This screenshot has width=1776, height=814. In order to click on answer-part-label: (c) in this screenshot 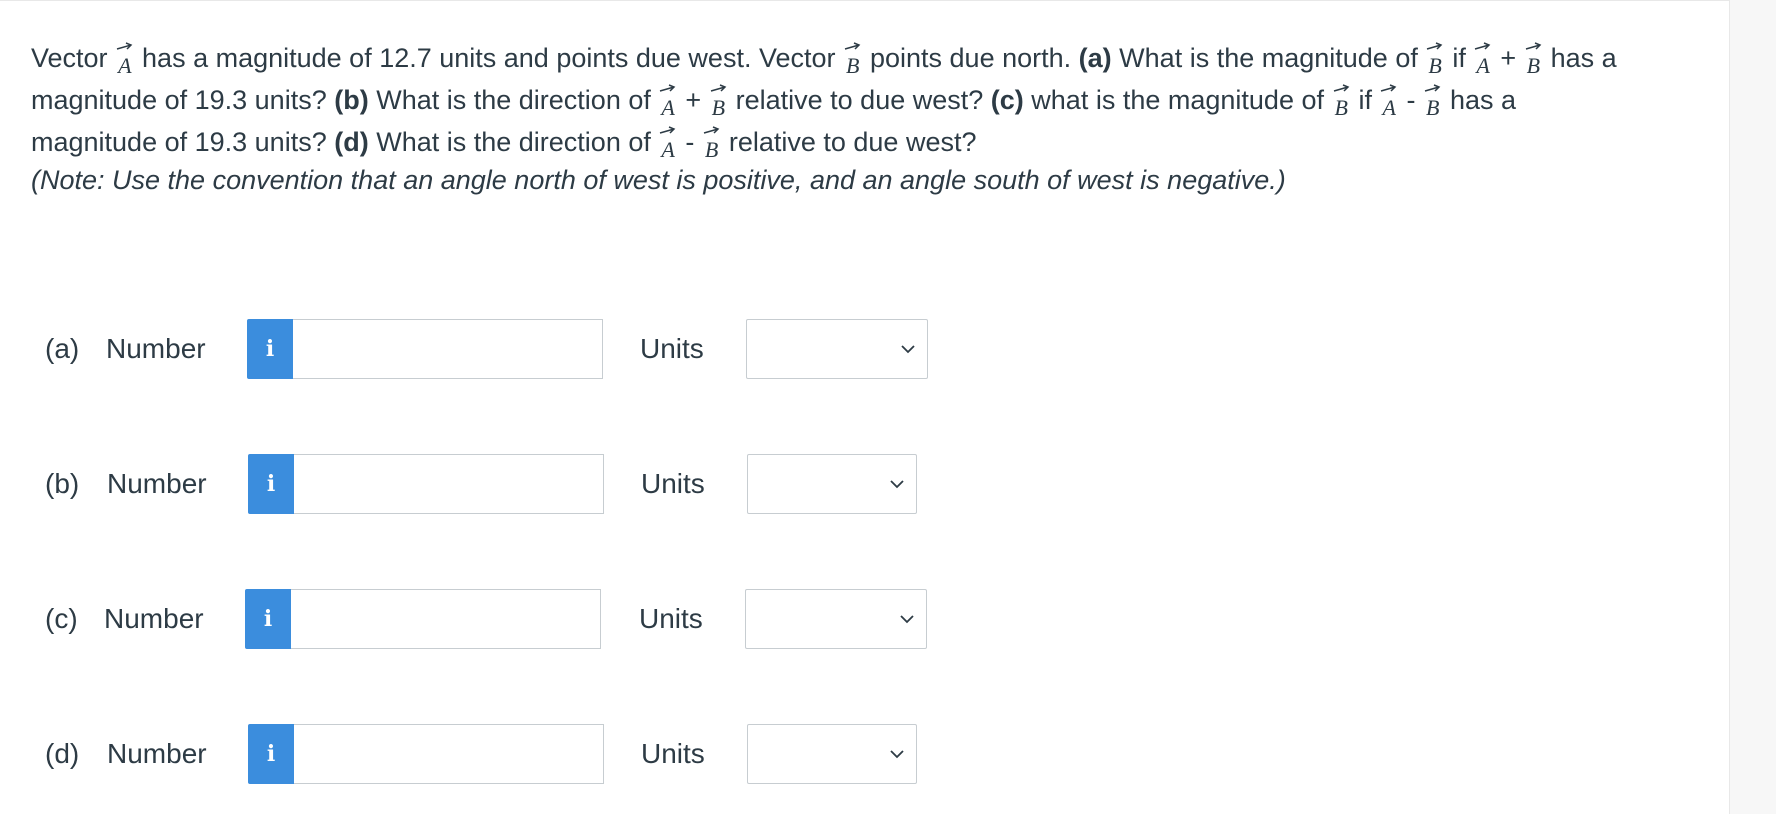, I will do `click(61, 618)`.